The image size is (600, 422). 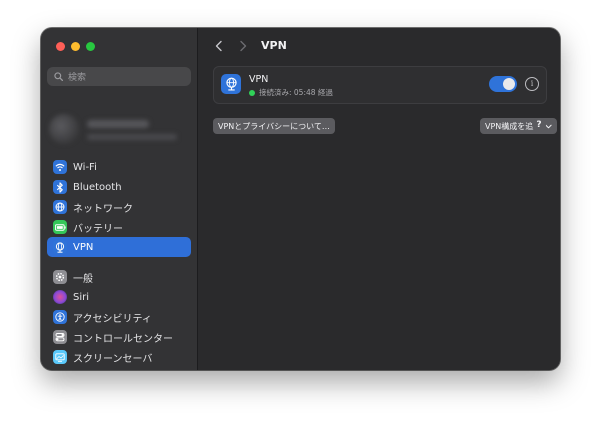 I want to click on sidebar-item-bluetooth: Bluetooth, so click(x=119, y=187).